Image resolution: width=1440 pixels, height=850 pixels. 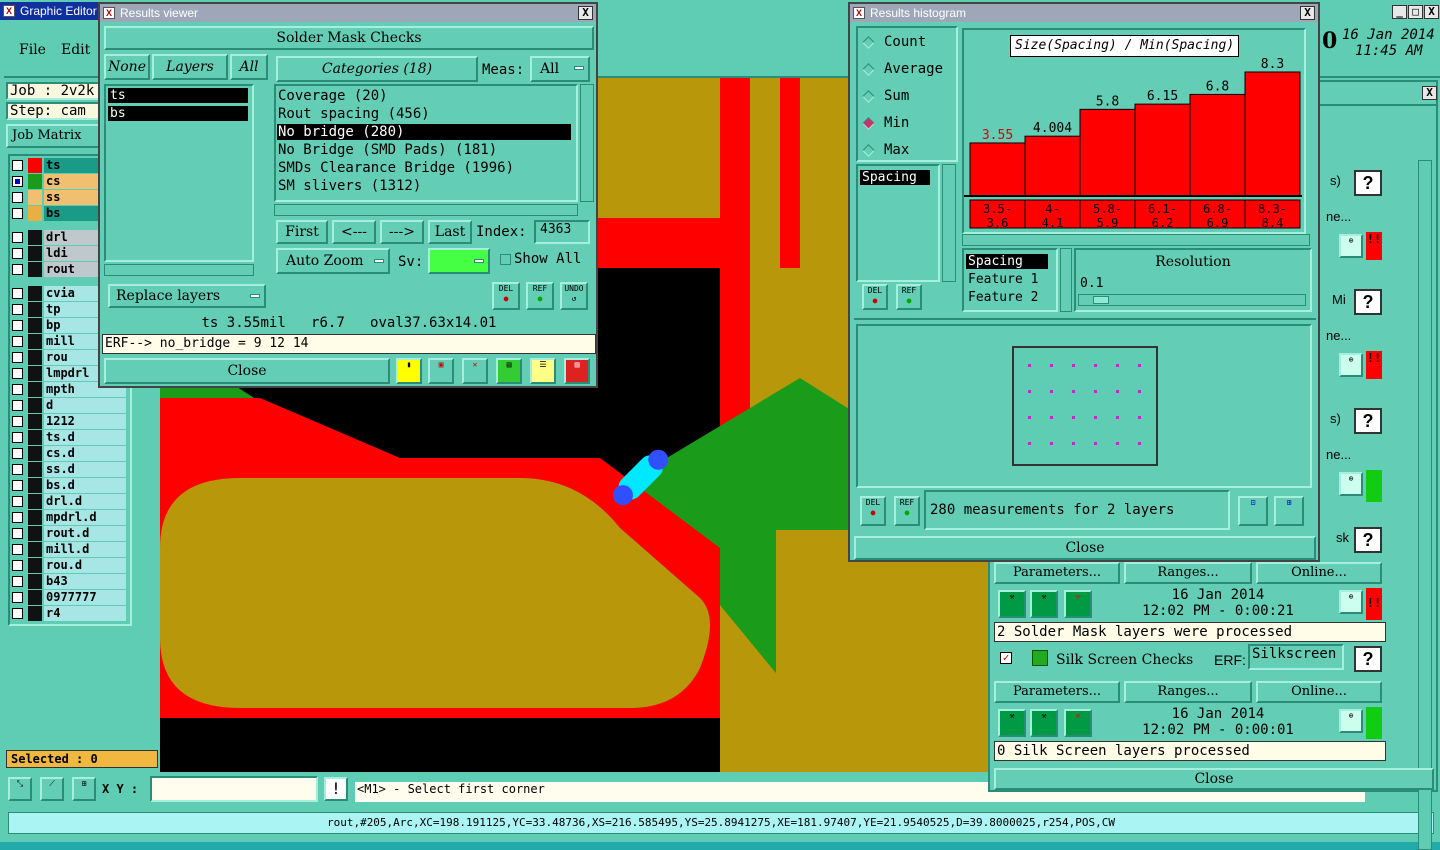 What do you see at coordinates (424, 150) in the screenshot?
I see `category-item: No Bridge (SMD Pads) (181)` at bounding box center [424, 150].